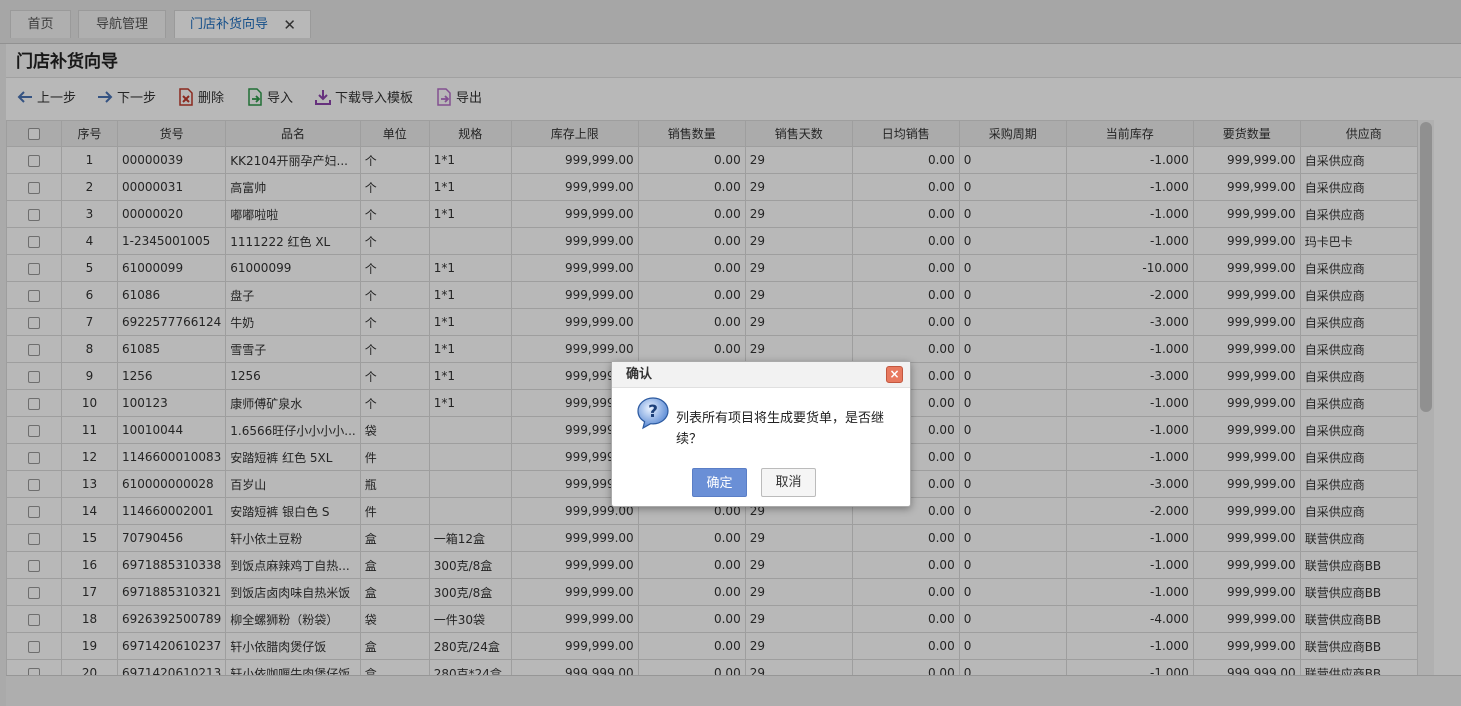 The image size is (1461, 706). I want to click on dialog-title: 确认, so click(761, 375).